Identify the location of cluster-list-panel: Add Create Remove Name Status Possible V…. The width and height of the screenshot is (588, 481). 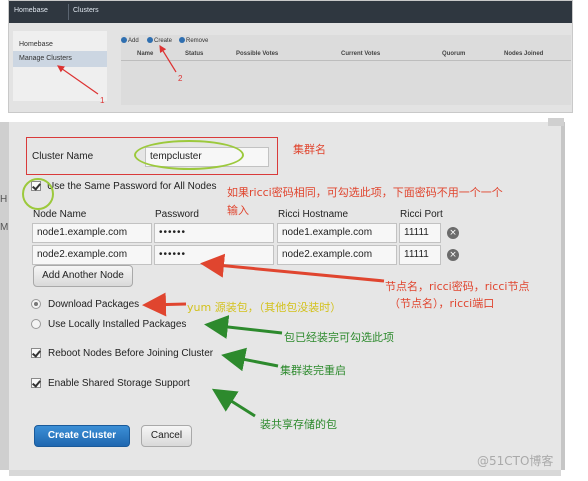
(346, 70).